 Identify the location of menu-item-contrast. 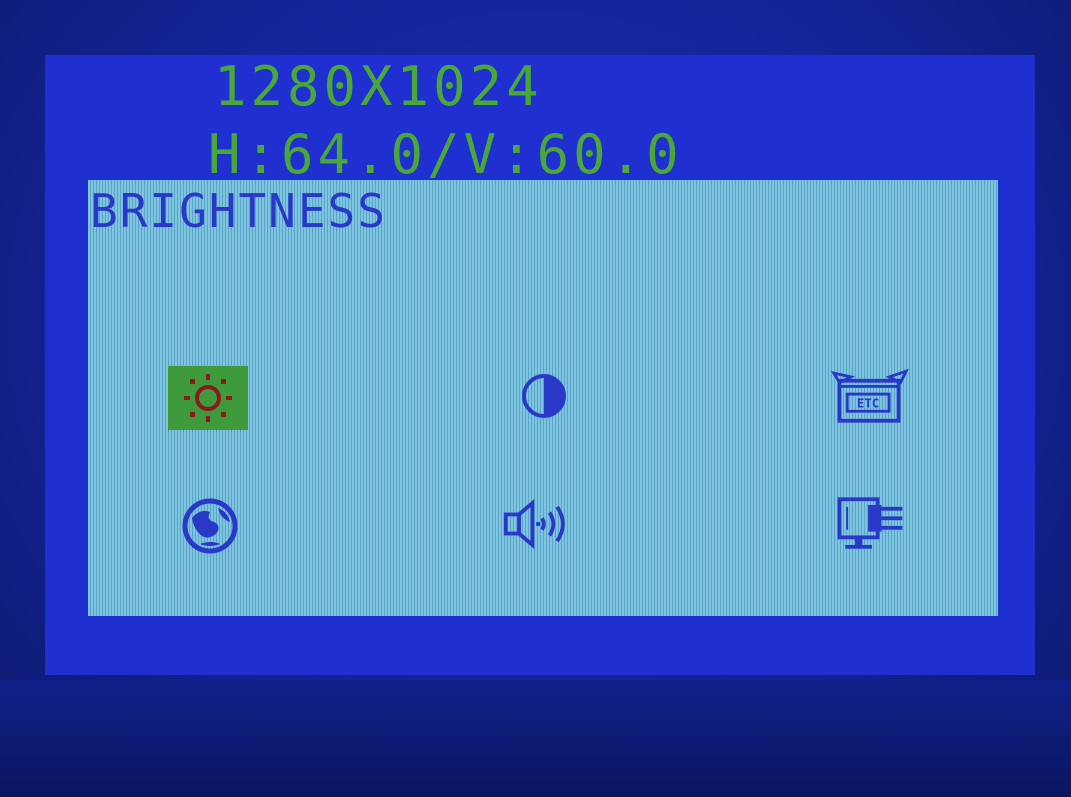
(544, 396).